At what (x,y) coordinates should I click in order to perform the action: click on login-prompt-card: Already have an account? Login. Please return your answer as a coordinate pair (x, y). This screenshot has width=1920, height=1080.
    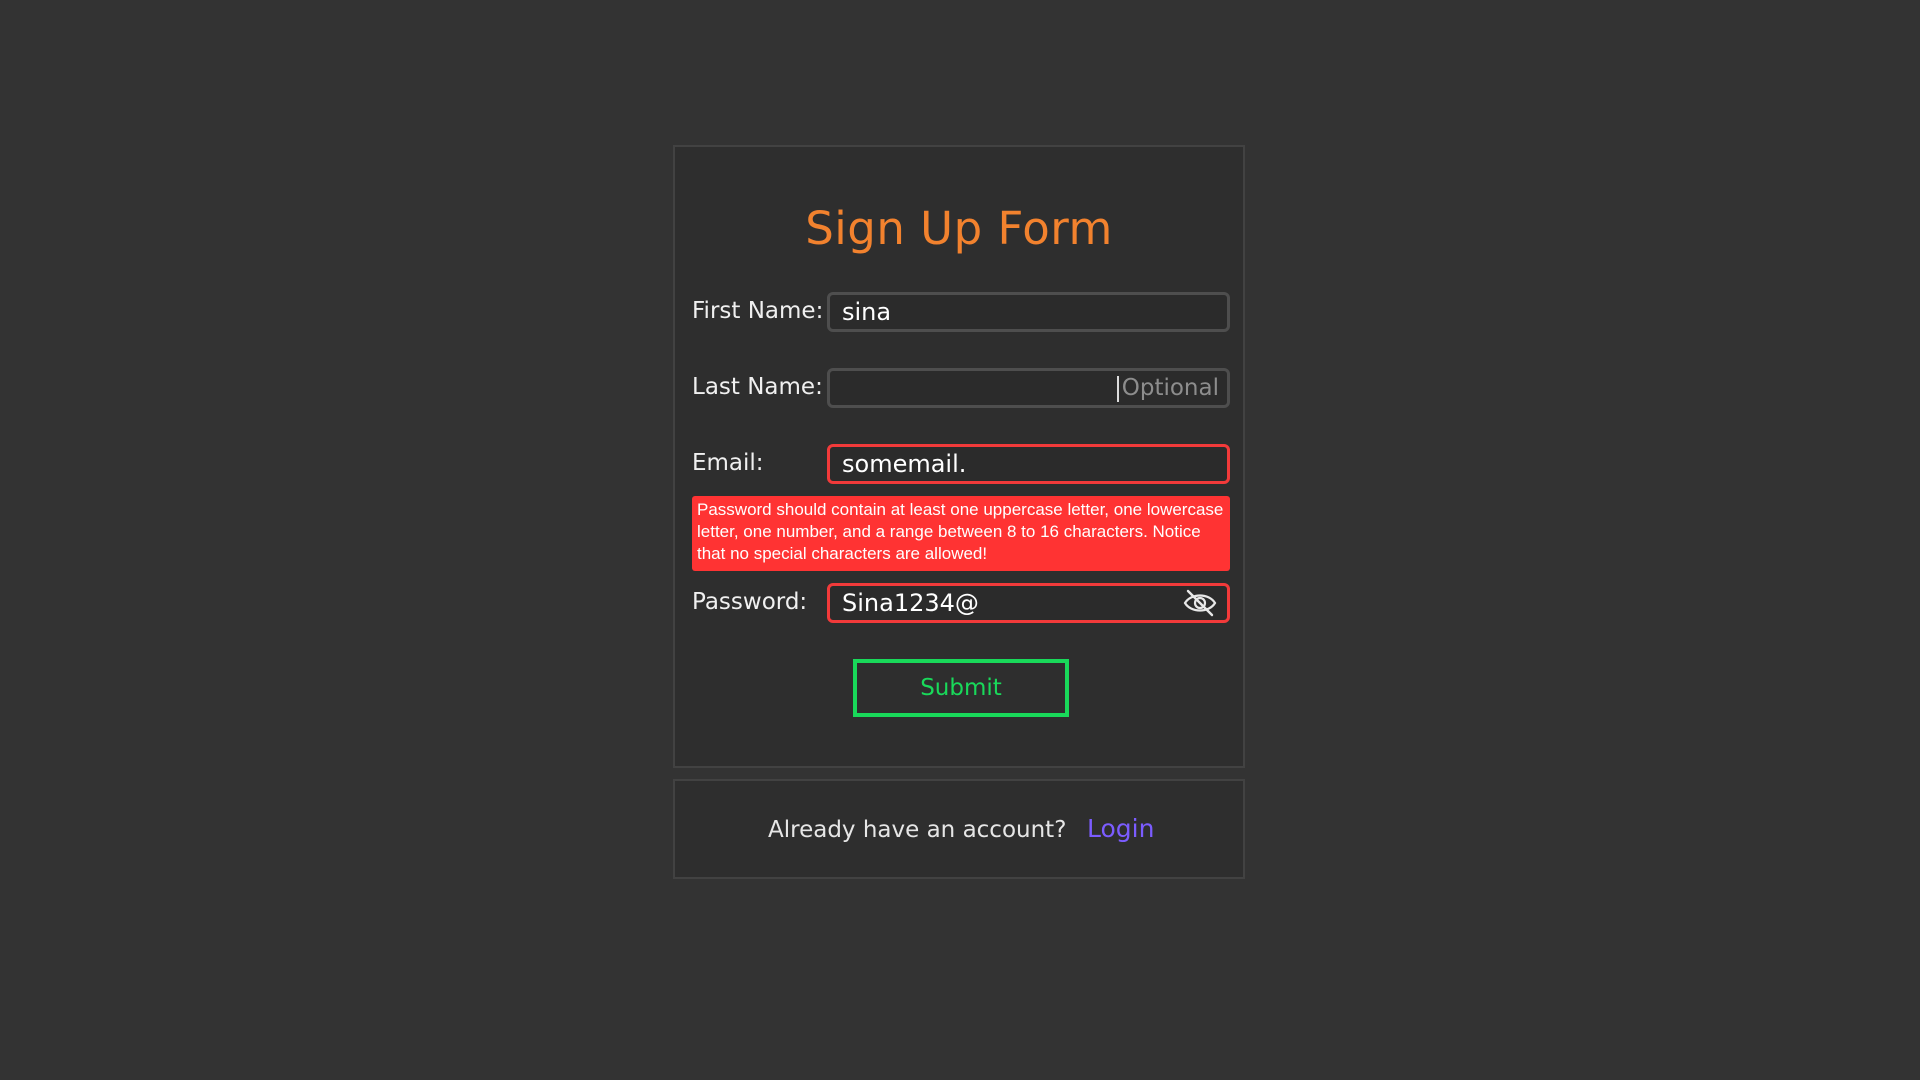
    Looking at the image, I should click on (959, 829).